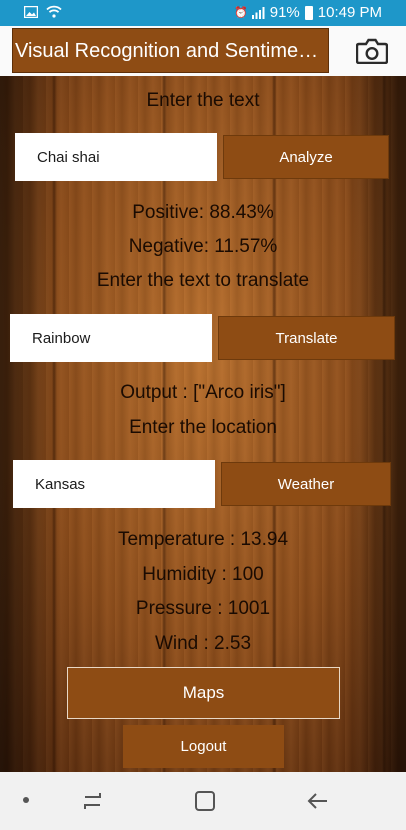 The image size is (406, 830). What do you see at coordinates (203, 392) in the screenshot?
I see `translate-output: Output : ["Arco iris"]` at bounding box center [203, 392].